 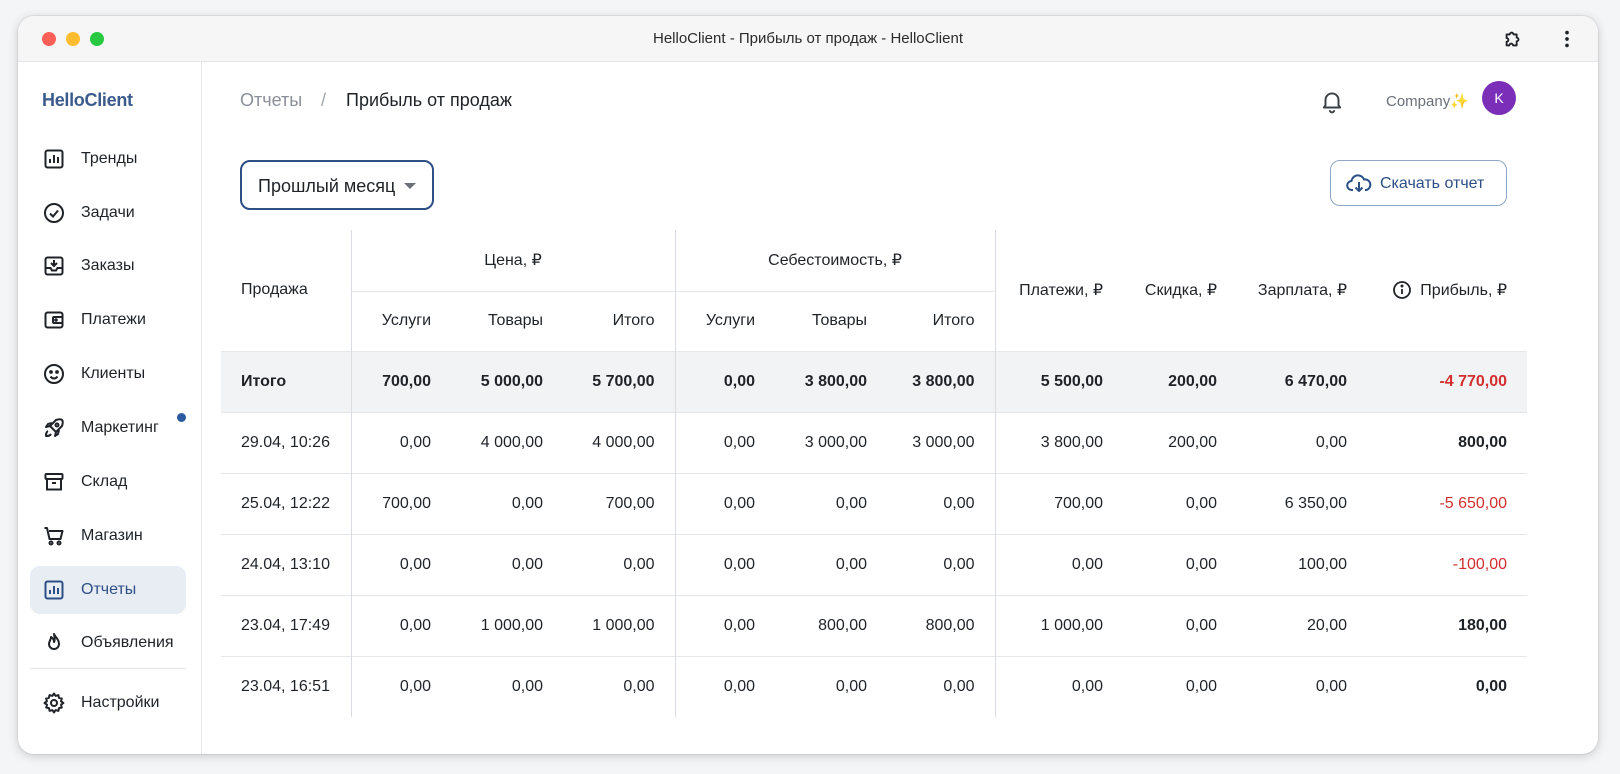 What do you see at coordinates (286, 686) in the screenshot?
I see `sale-date-cell: 23.04, 16:51` at bounding box center [286, 686].